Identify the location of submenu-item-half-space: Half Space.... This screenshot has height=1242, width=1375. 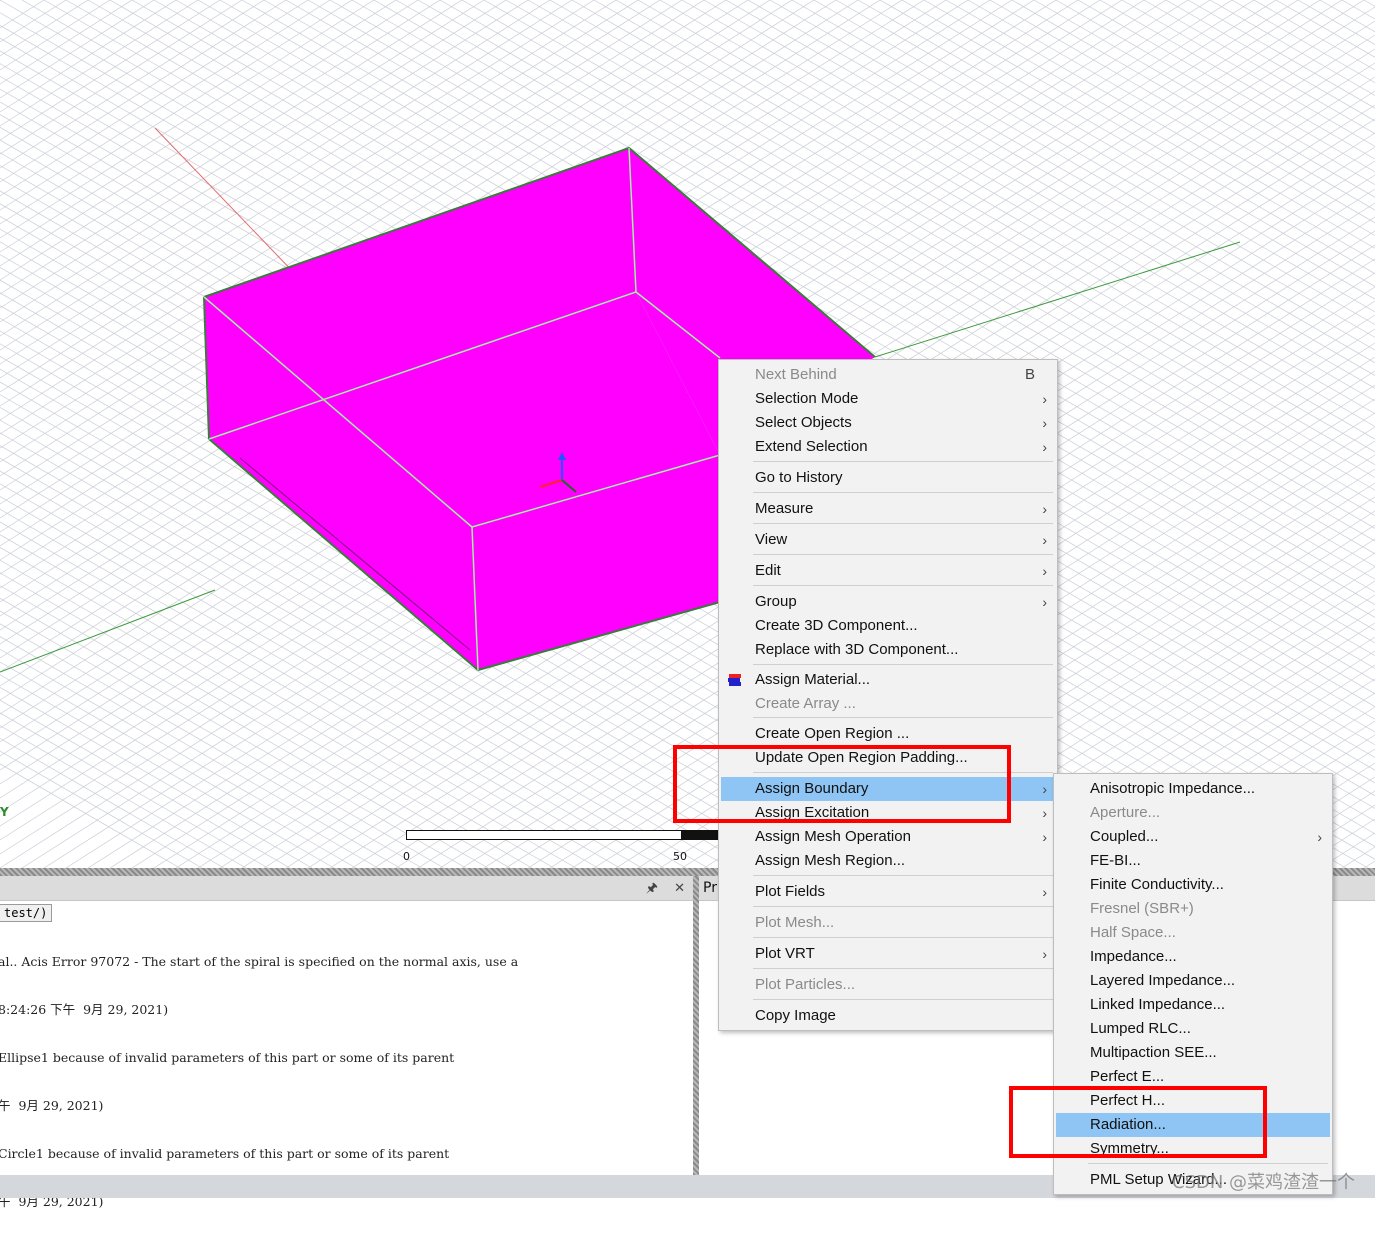
(1133, 932).